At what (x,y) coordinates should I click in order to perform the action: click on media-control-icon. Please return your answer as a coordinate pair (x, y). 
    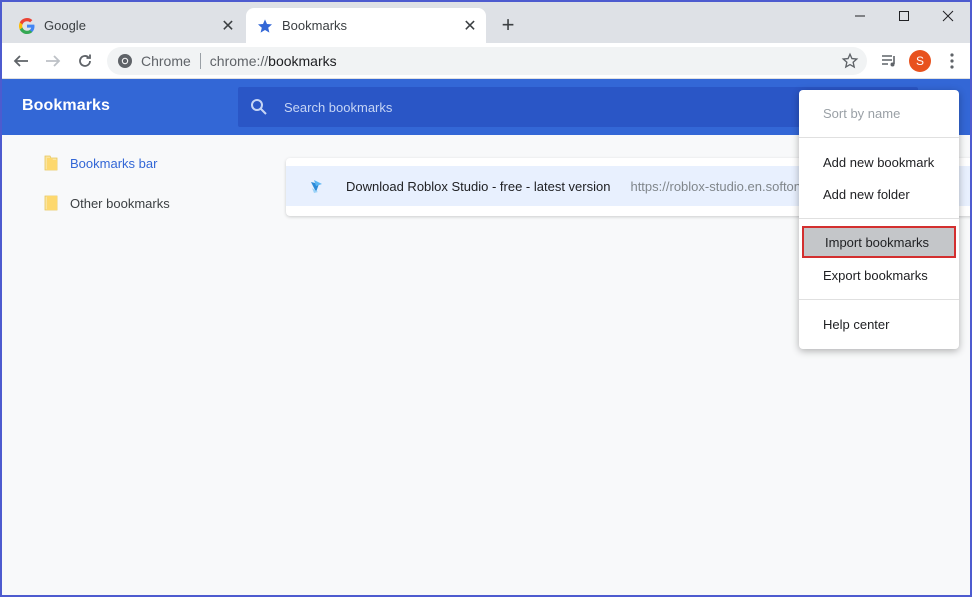
    Looking at the image, I should click on (889, 61).